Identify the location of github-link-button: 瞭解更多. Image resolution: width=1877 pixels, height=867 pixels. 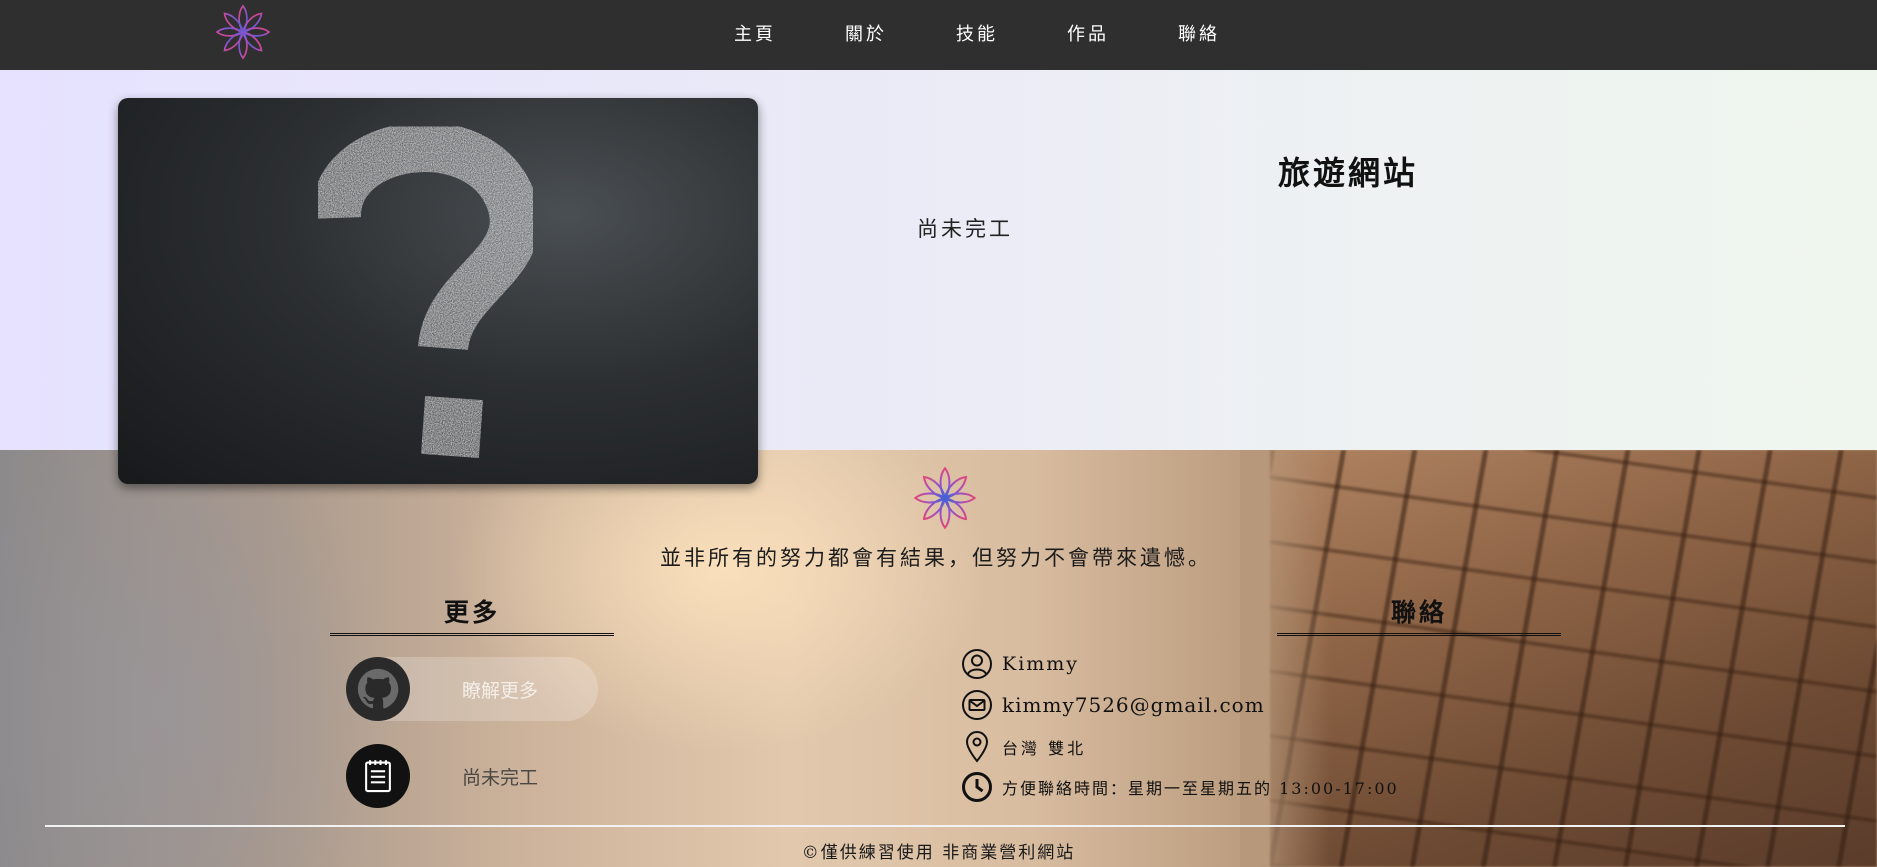
(472, 689).